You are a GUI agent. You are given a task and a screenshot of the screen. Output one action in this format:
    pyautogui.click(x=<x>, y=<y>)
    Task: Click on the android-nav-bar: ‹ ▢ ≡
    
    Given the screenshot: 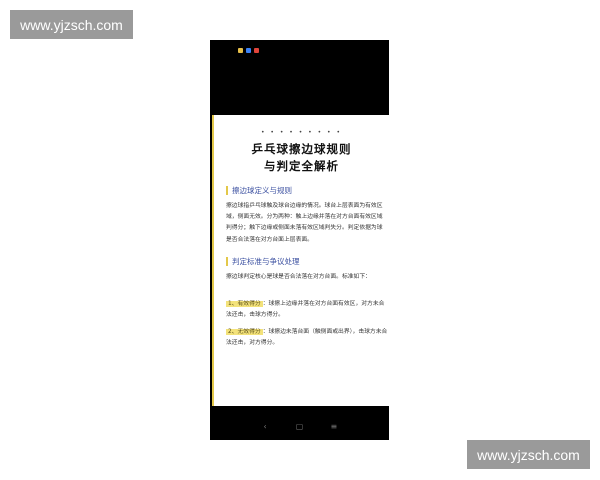 What is the action you would take?
    pyautogui.click(x=299, y=426)
    